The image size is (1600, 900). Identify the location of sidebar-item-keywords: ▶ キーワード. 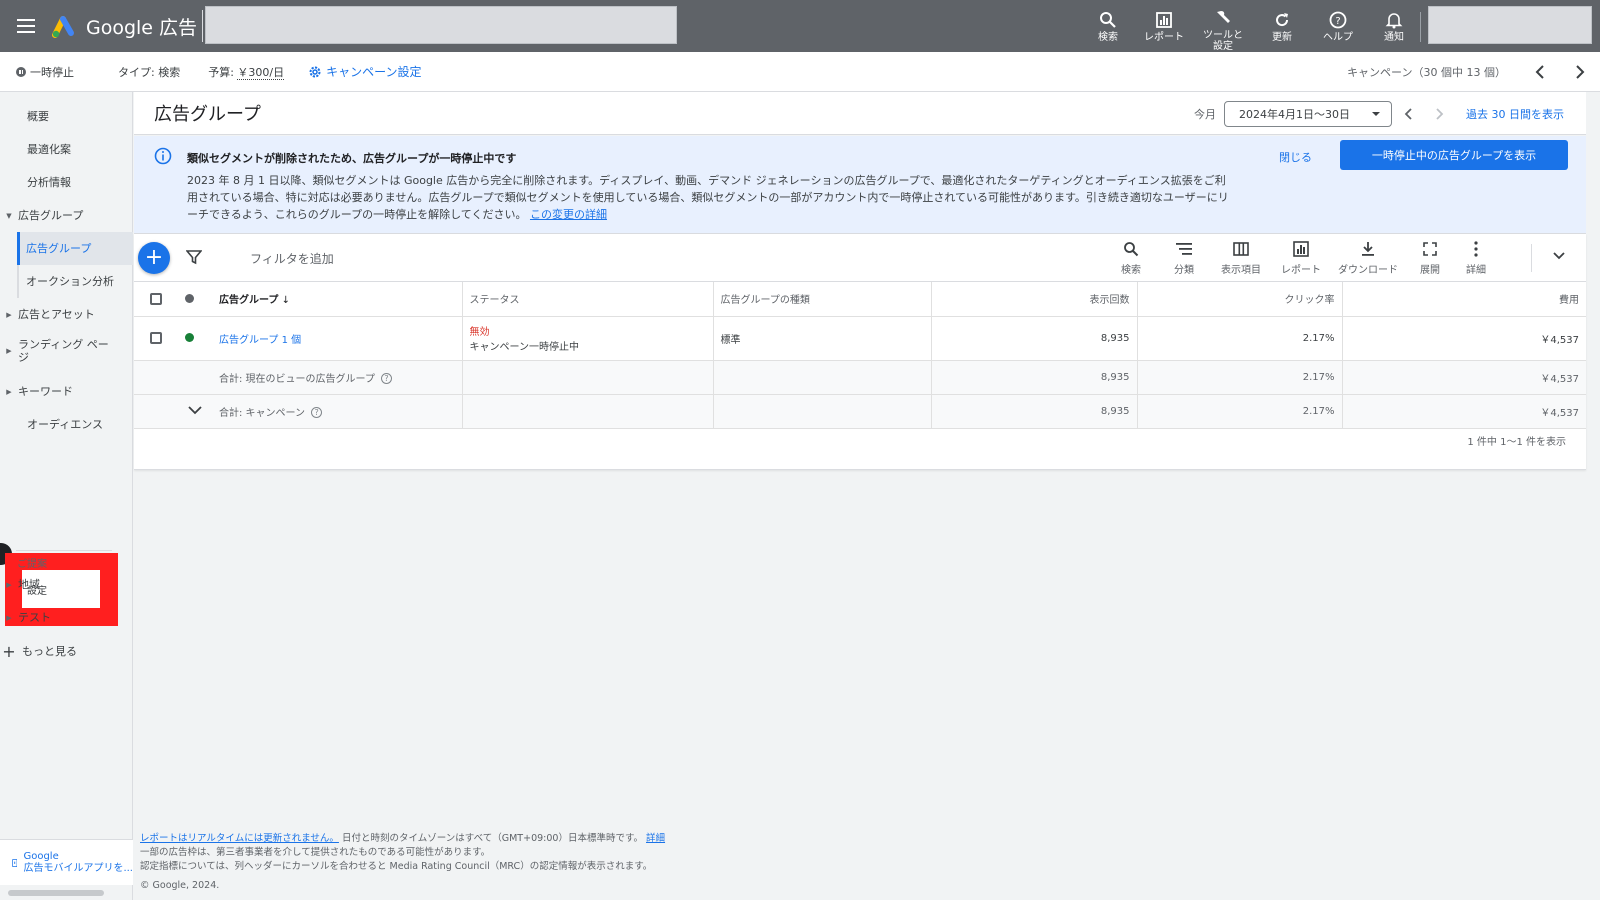
(66, 391).